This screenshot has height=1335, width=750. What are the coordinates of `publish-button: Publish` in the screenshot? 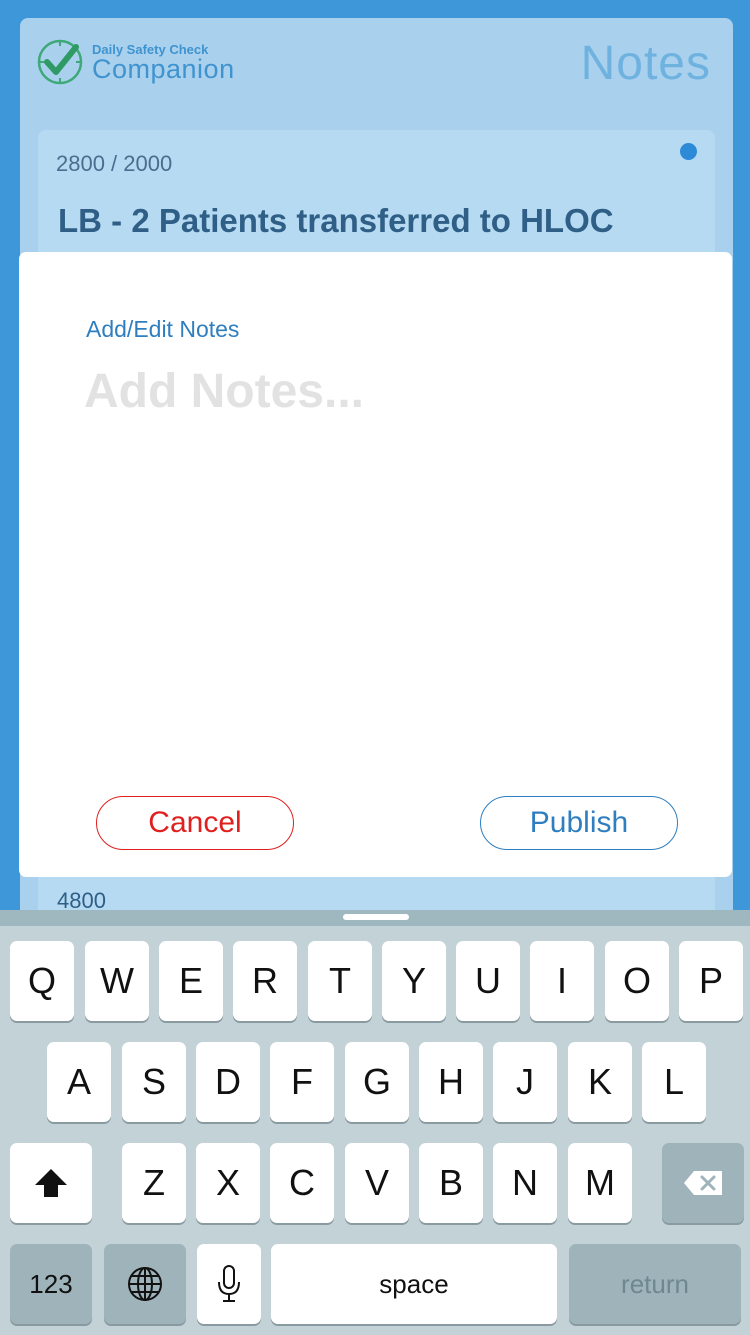 It's located at (579, 823).